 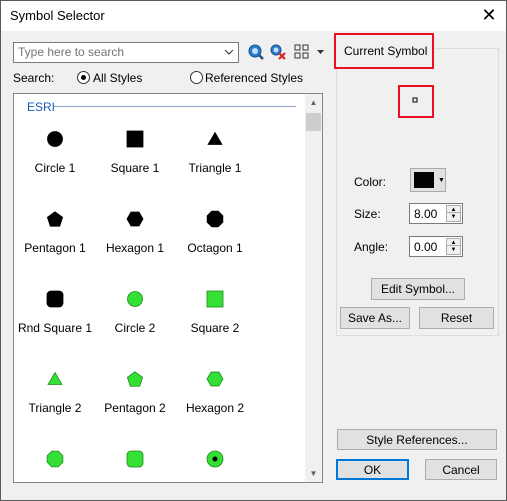 I want to click on ok-button: OK, so click(x=372, y=469).